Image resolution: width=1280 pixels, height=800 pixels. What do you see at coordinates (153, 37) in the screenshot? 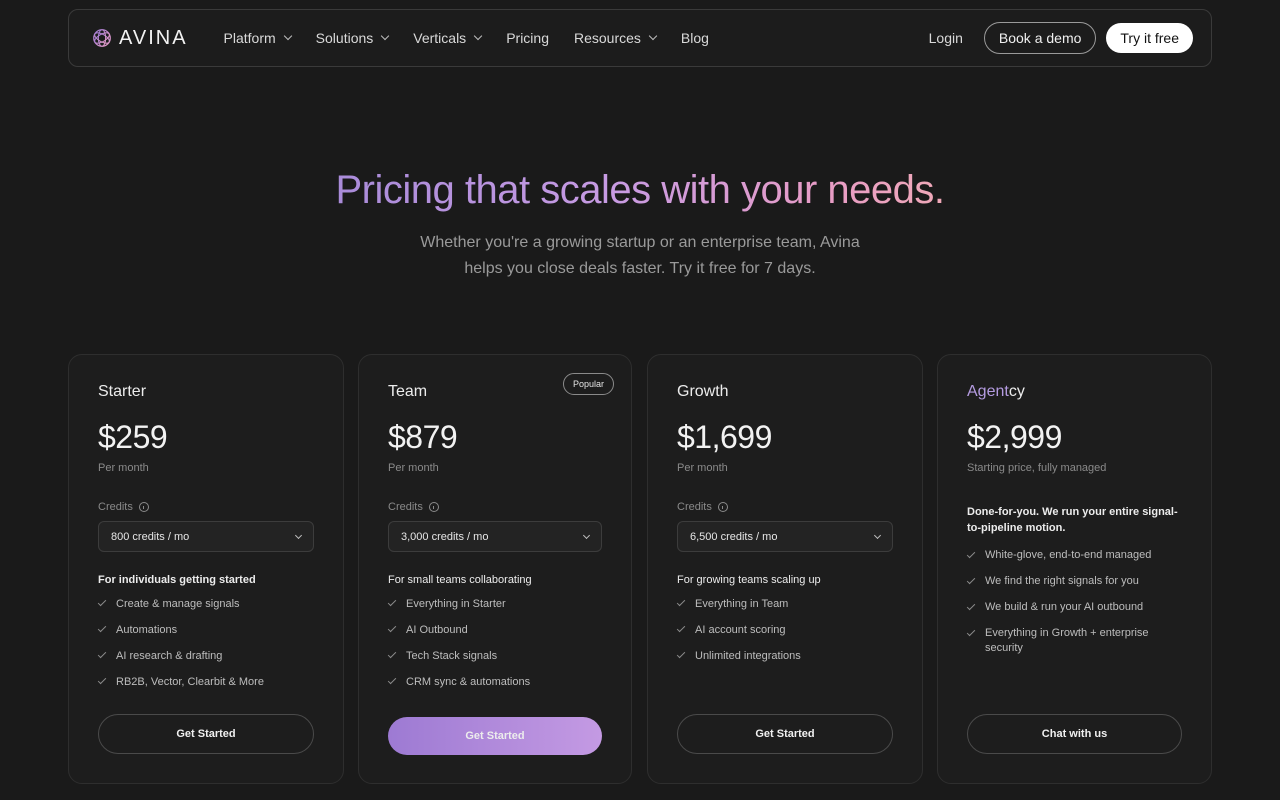
I see `brand-name: AVINA` at bounding box center [153, 37].